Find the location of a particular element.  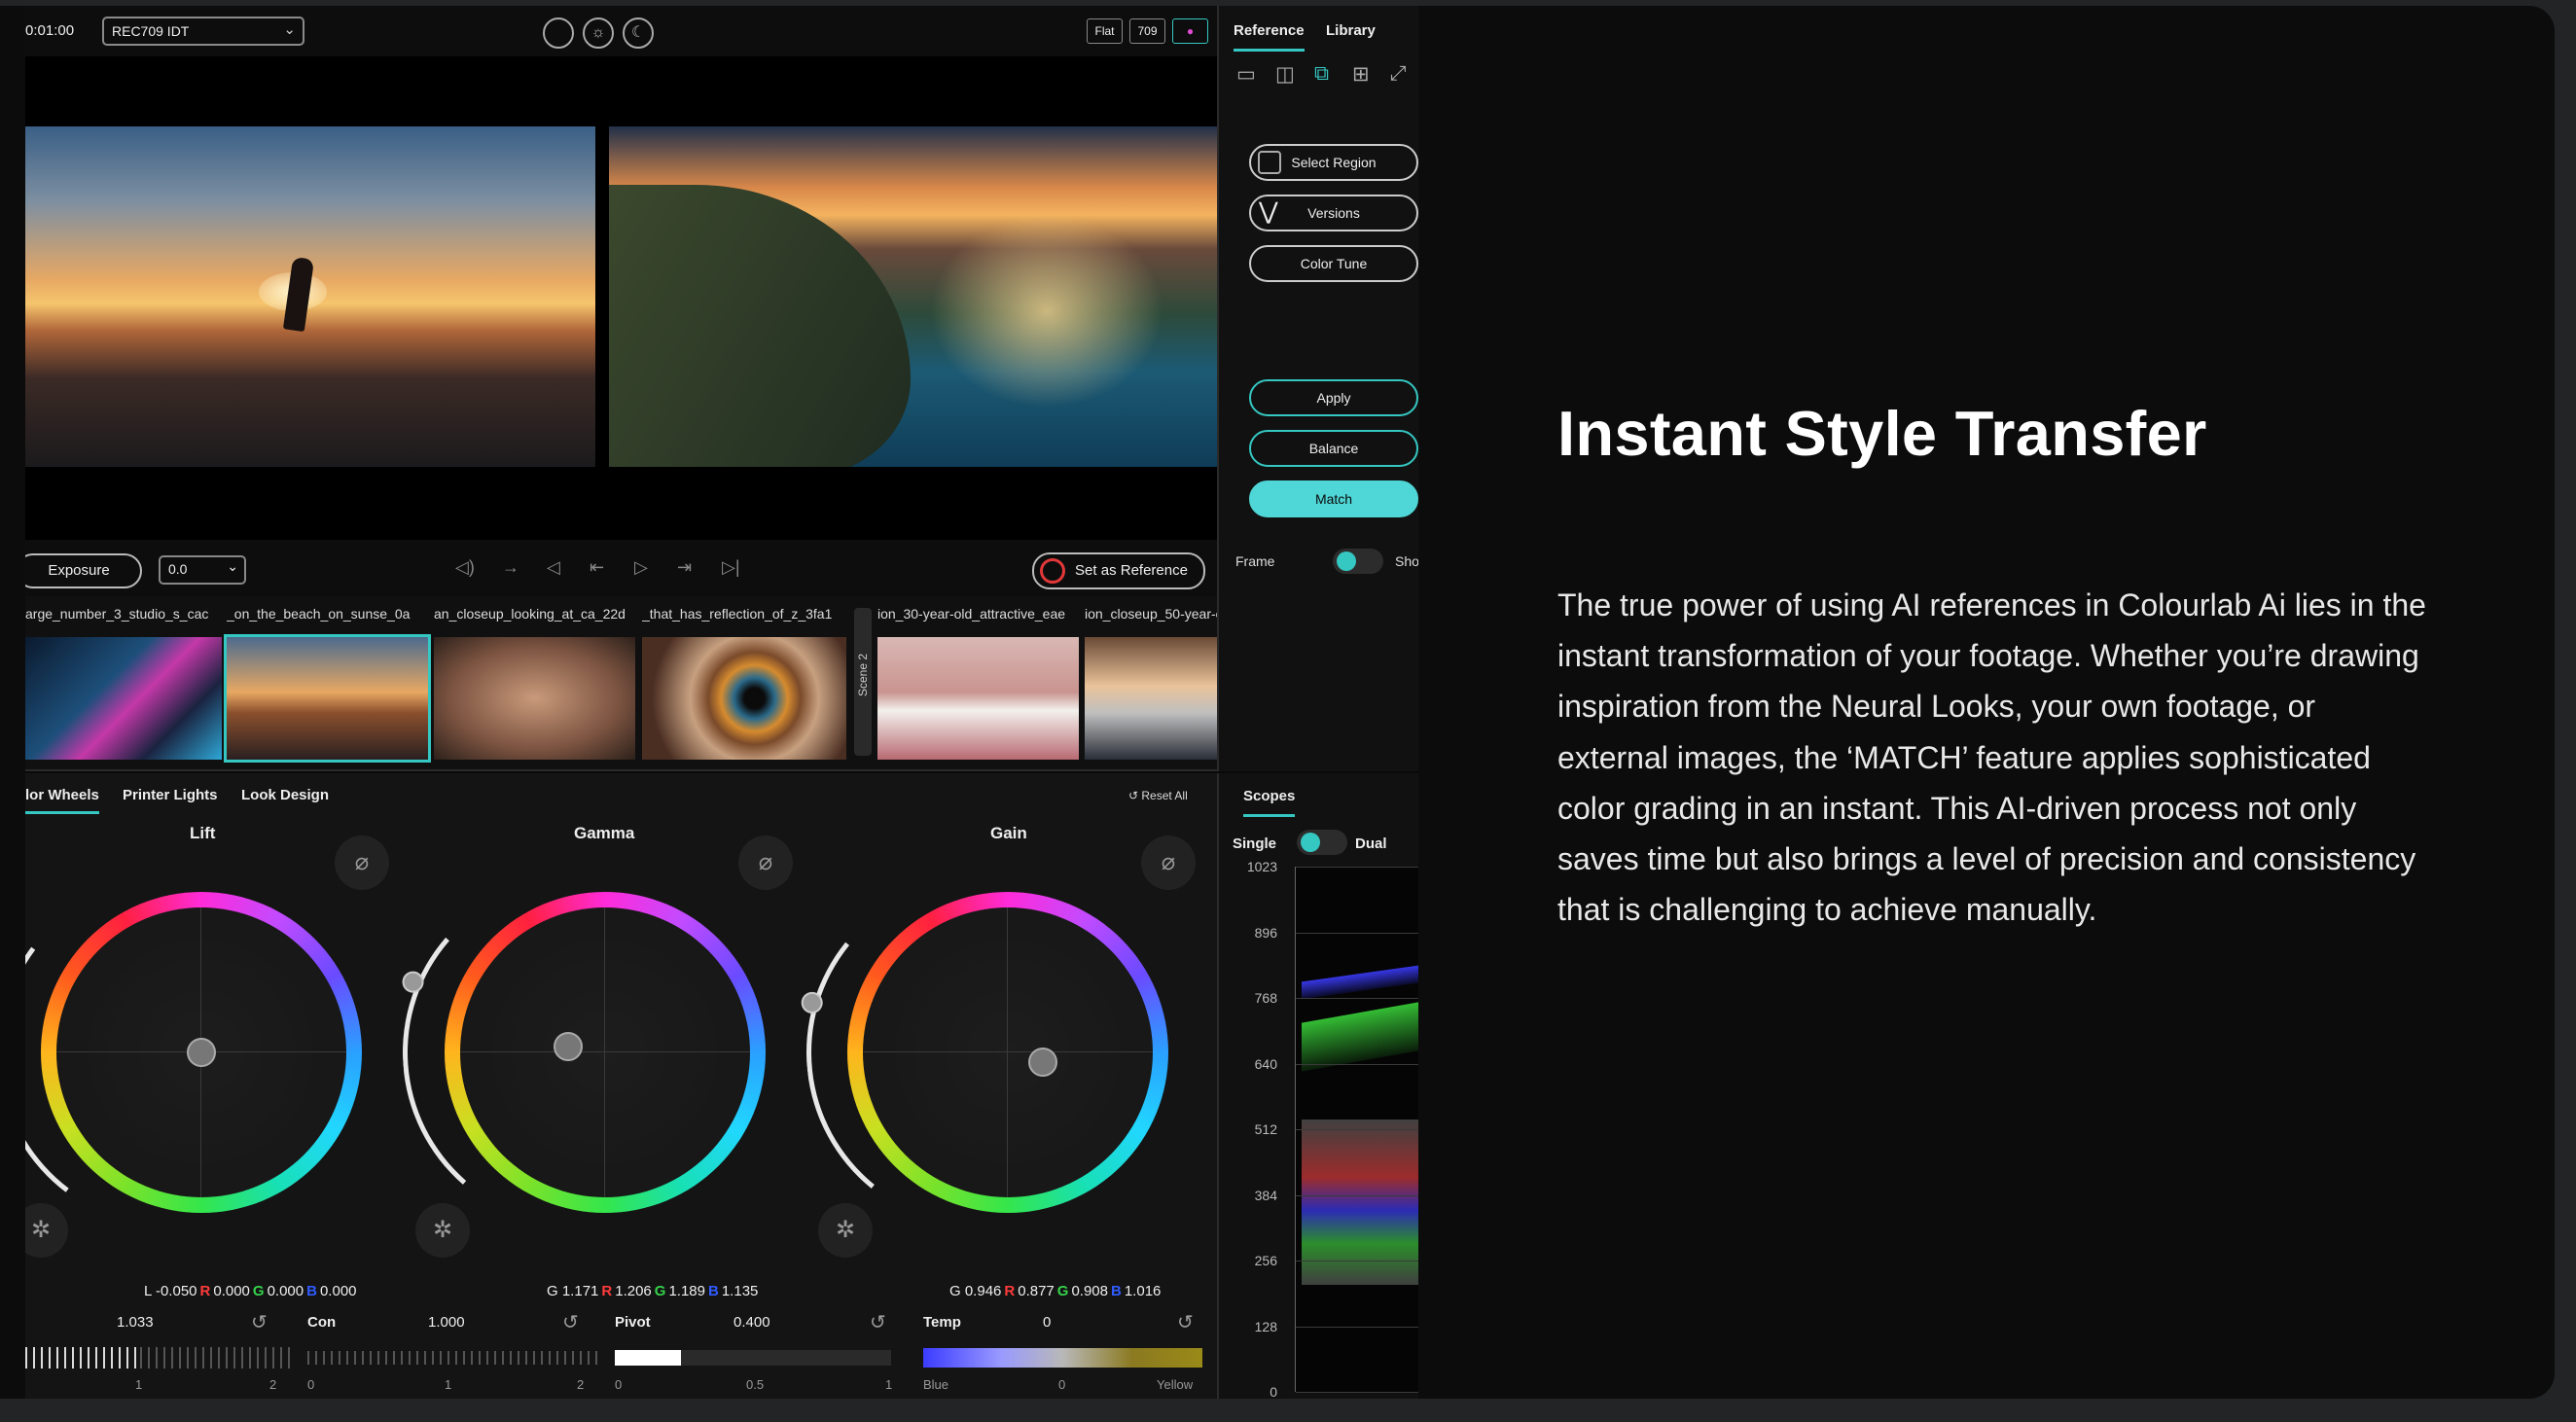

color-tune-button: Color Tune is located at coordinates (1333, 263).